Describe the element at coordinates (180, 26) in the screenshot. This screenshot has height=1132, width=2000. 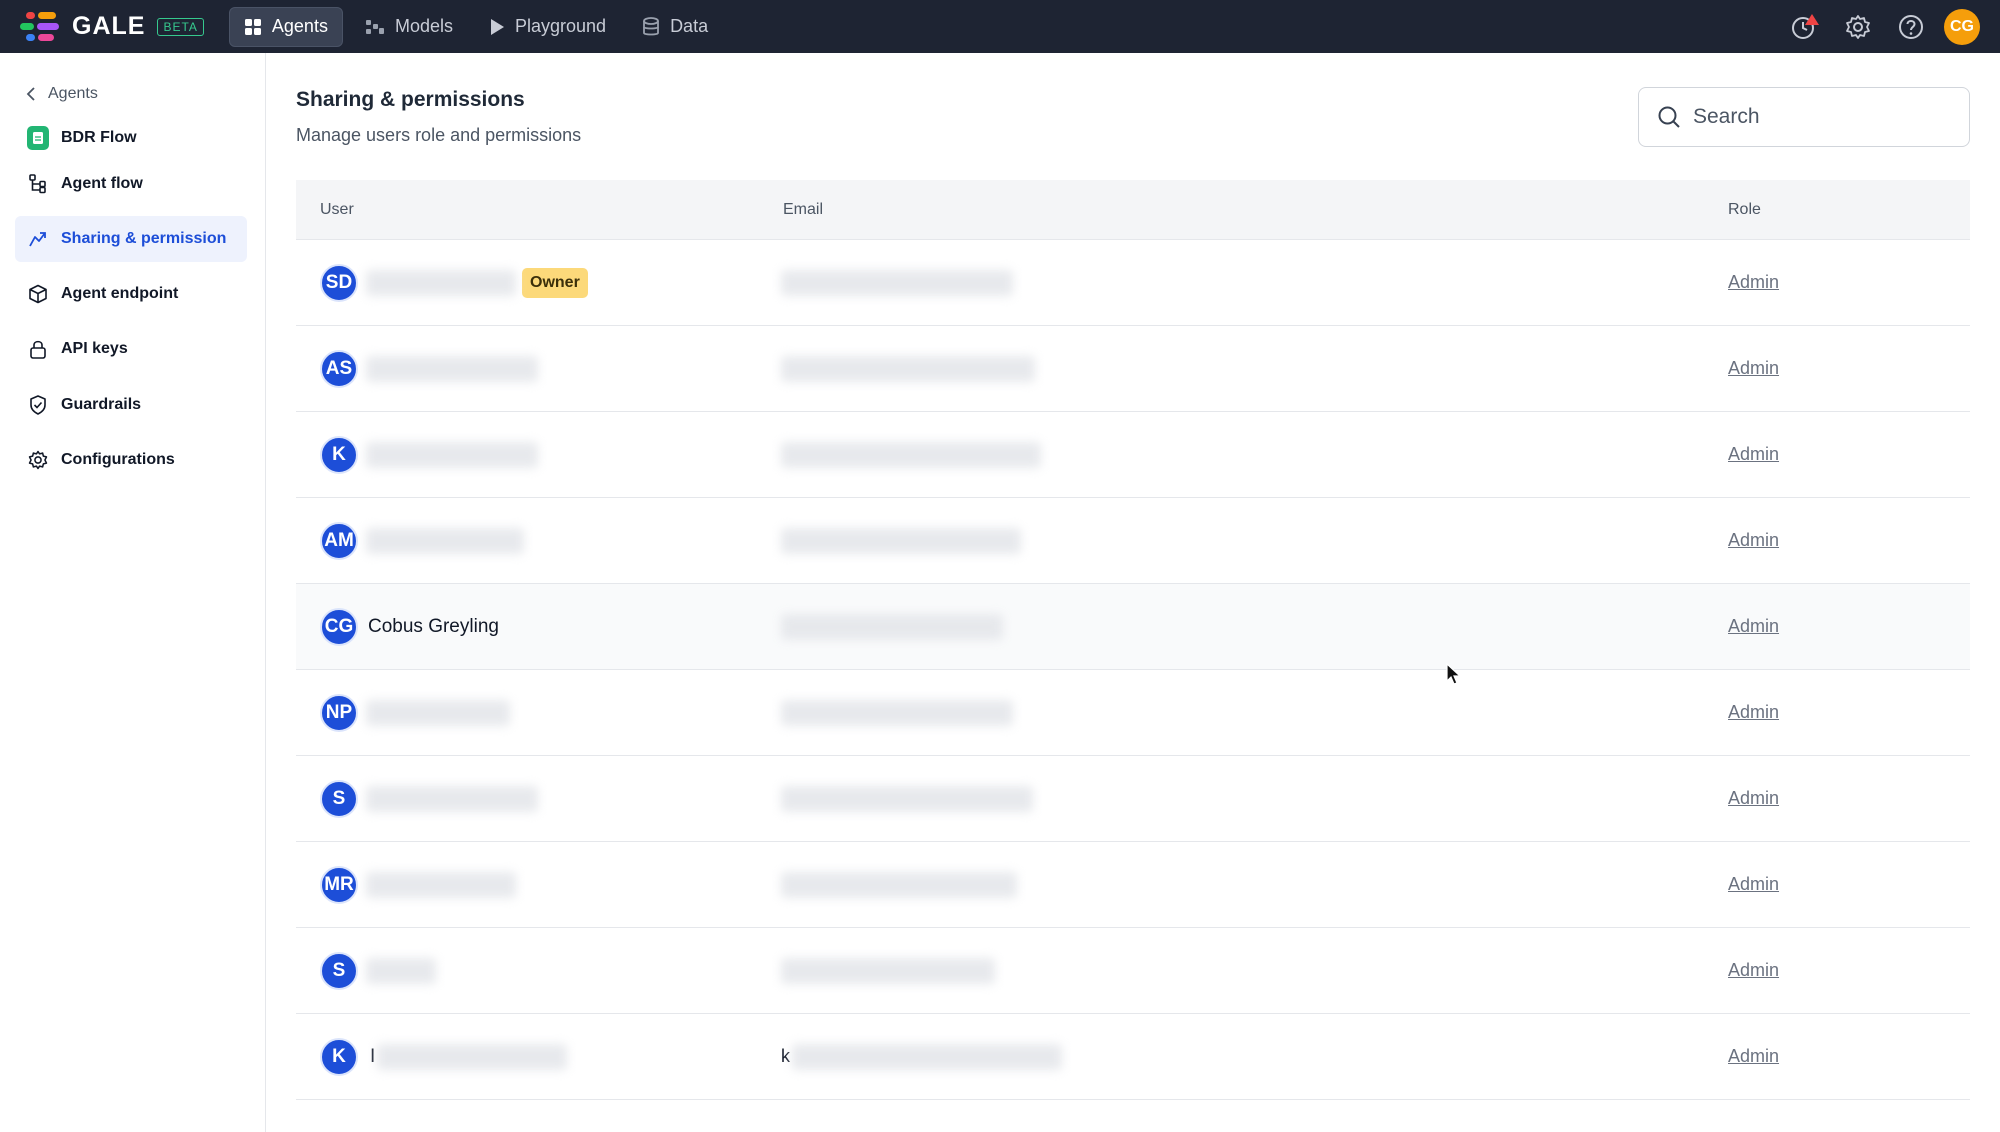
I see `beta-badge: BETA` at that location.